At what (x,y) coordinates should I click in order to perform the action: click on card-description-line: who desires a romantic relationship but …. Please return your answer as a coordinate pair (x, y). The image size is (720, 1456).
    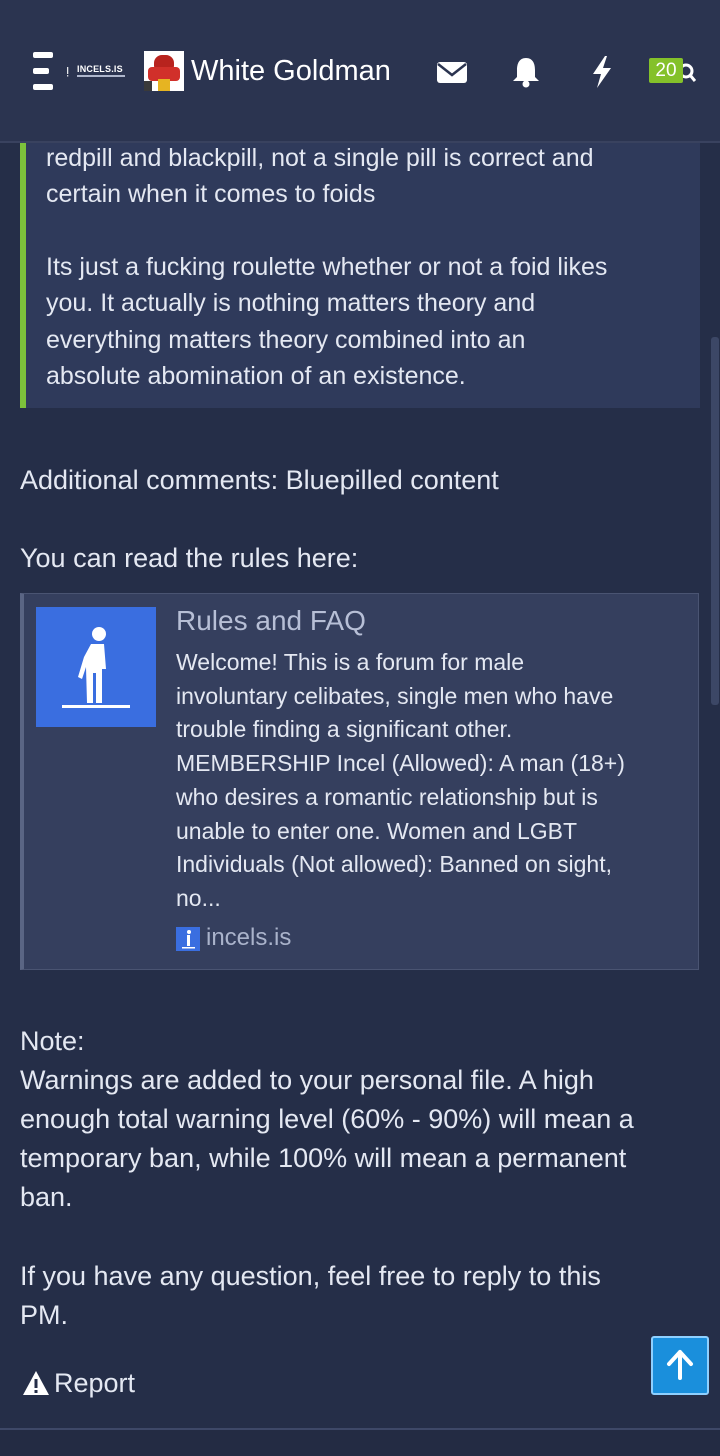
    Looking at the image, I should click on (387, 796).